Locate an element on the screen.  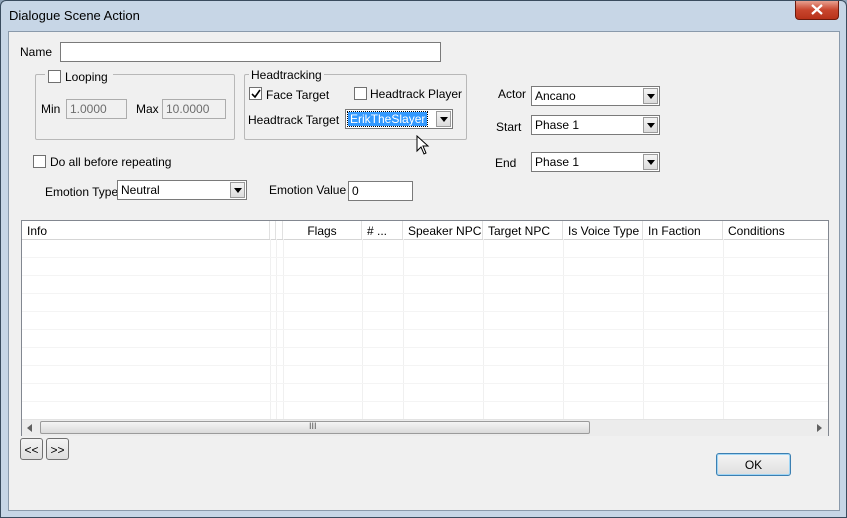
close-button is located at coordinates (817, 10).